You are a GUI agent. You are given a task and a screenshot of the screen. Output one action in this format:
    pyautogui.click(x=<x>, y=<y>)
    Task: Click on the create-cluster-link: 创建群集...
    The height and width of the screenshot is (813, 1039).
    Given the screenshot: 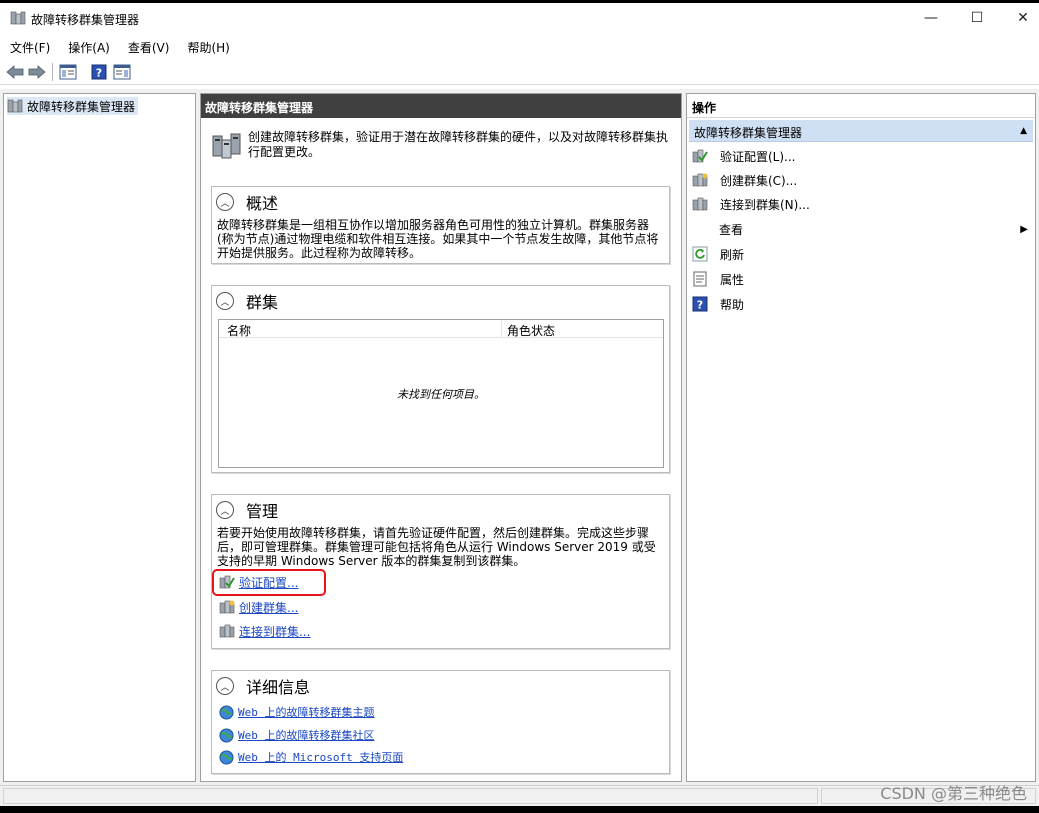 What is the action you would take?
    pyautogui.click(x=268, y=607)
    